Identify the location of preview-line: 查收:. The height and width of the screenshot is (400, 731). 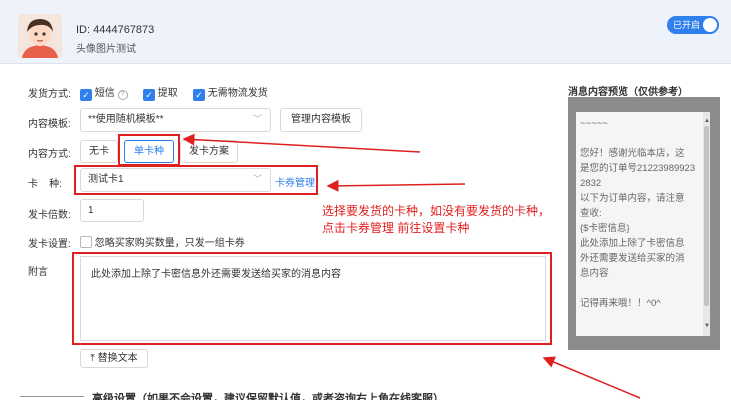
(591, 213).